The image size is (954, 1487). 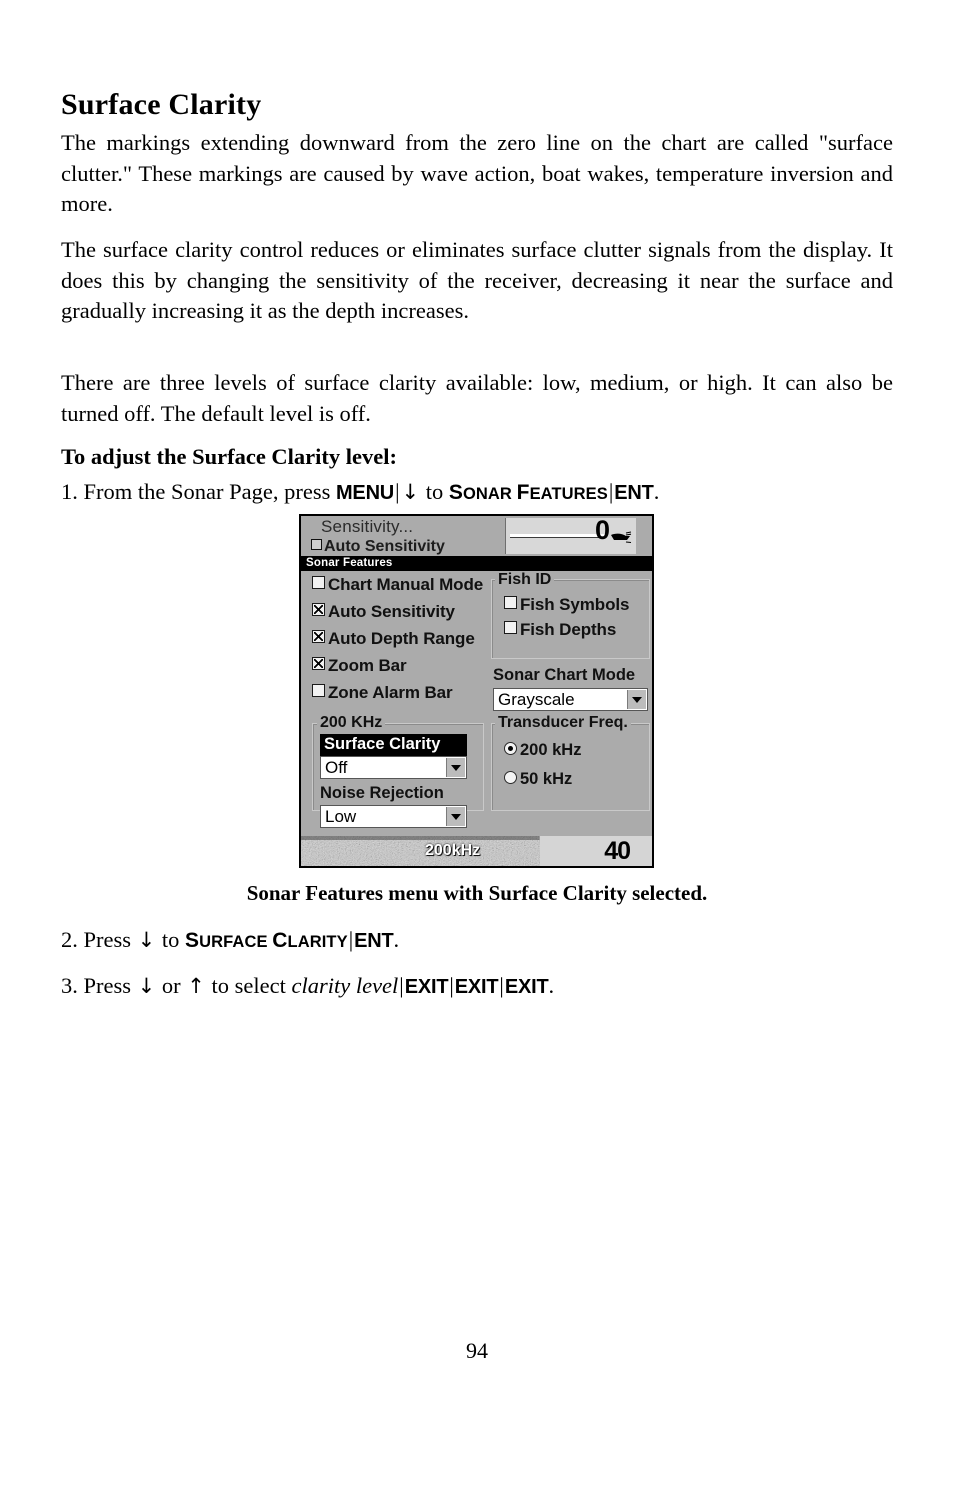 What do you see at coordinates (476, 536) in the screenshot?
I see `device-previous-menu-strip: Sensitivity... Auto Sensitivity 0` at bounding box center [476, 536].